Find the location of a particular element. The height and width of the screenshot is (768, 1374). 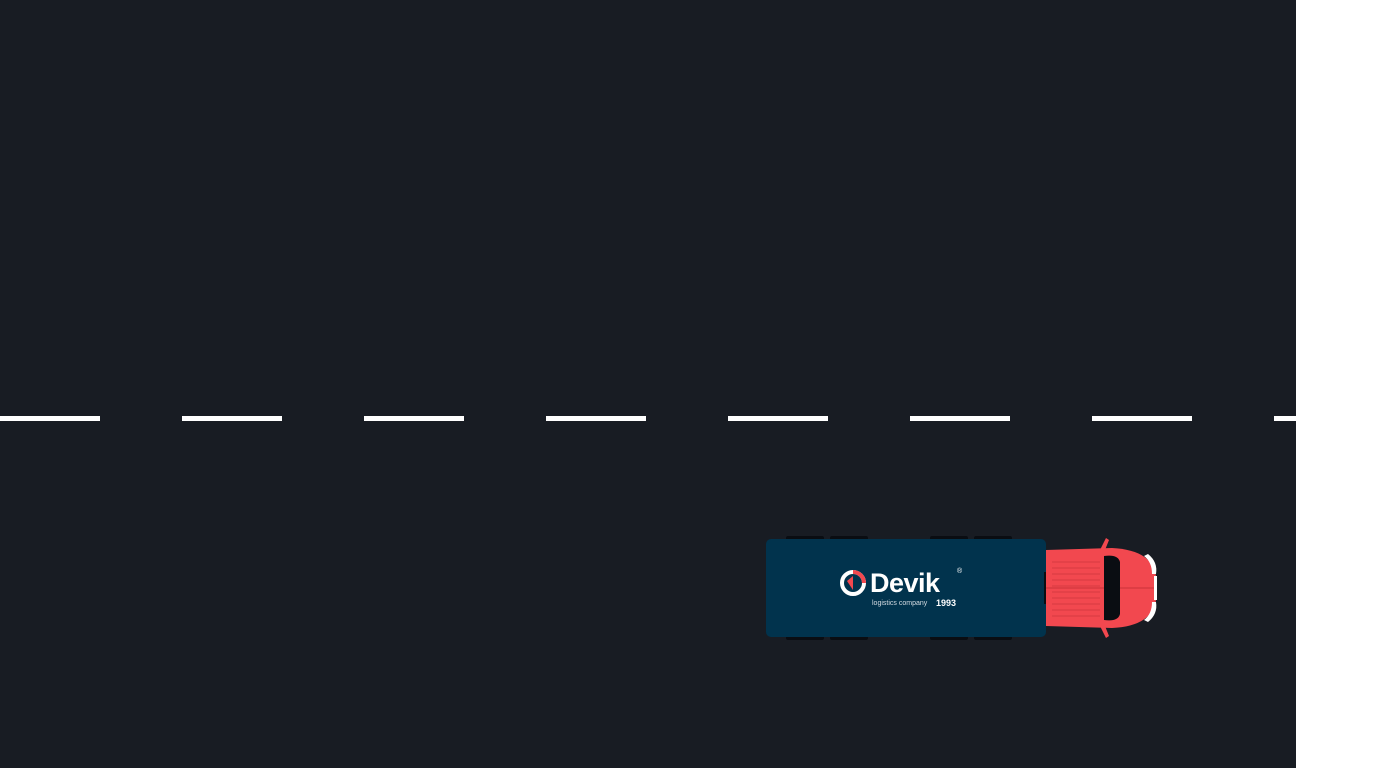

devik-logo-mark-icon is located at coordinates (853, 583).